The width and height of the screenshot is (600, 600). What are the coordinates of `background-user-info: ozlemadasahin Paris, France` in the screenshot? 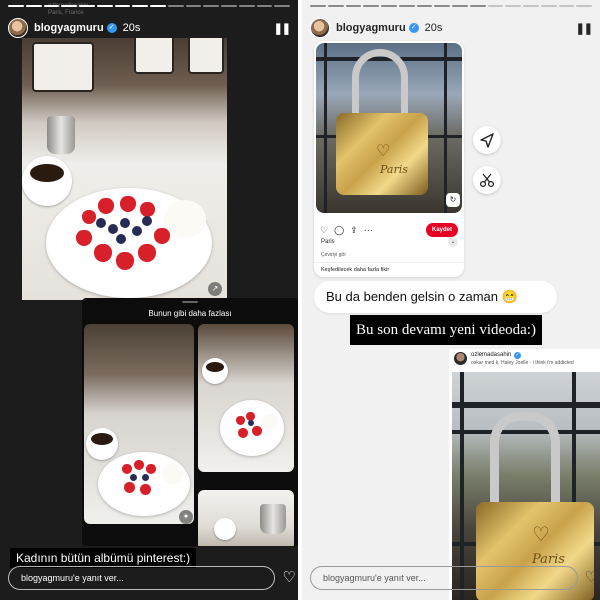 It's located at (68, 10).